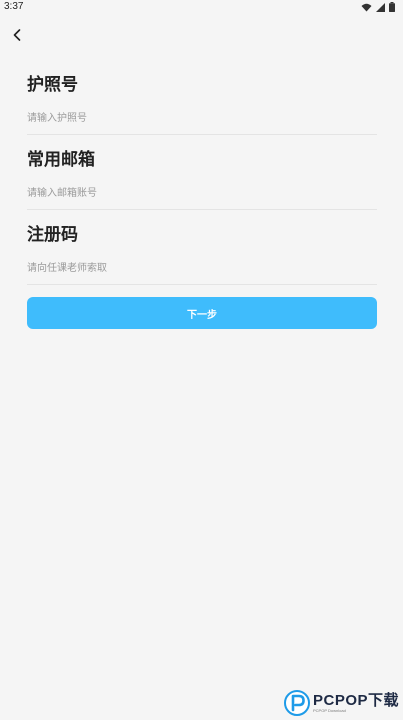 This screenshot has height=720, width=403. I want to click on back-button, so click(17, 35).